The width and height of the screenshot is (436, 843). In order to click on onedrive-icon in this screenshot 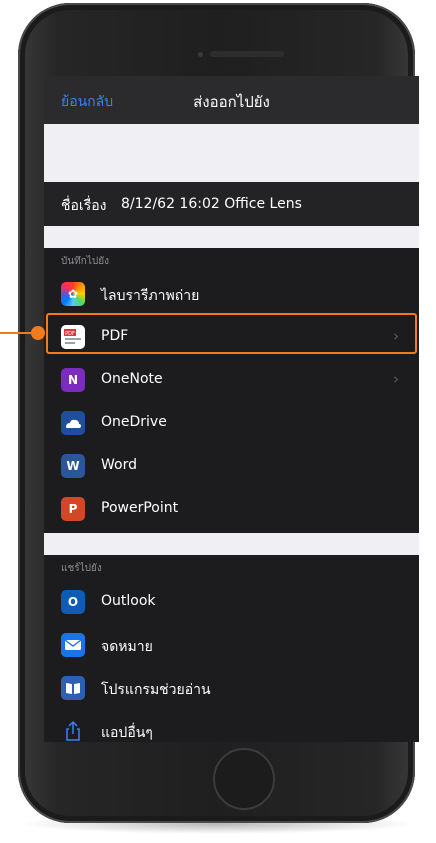, I will do `click(73, 423)`.